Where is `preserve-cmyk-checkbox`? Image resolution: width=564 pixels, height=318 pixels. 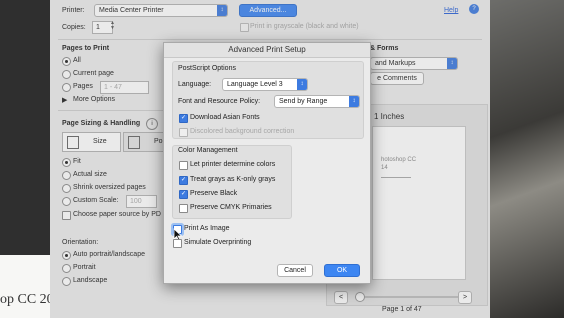
preserve-cmyk-checkbox is located at coordinates (183, 208).